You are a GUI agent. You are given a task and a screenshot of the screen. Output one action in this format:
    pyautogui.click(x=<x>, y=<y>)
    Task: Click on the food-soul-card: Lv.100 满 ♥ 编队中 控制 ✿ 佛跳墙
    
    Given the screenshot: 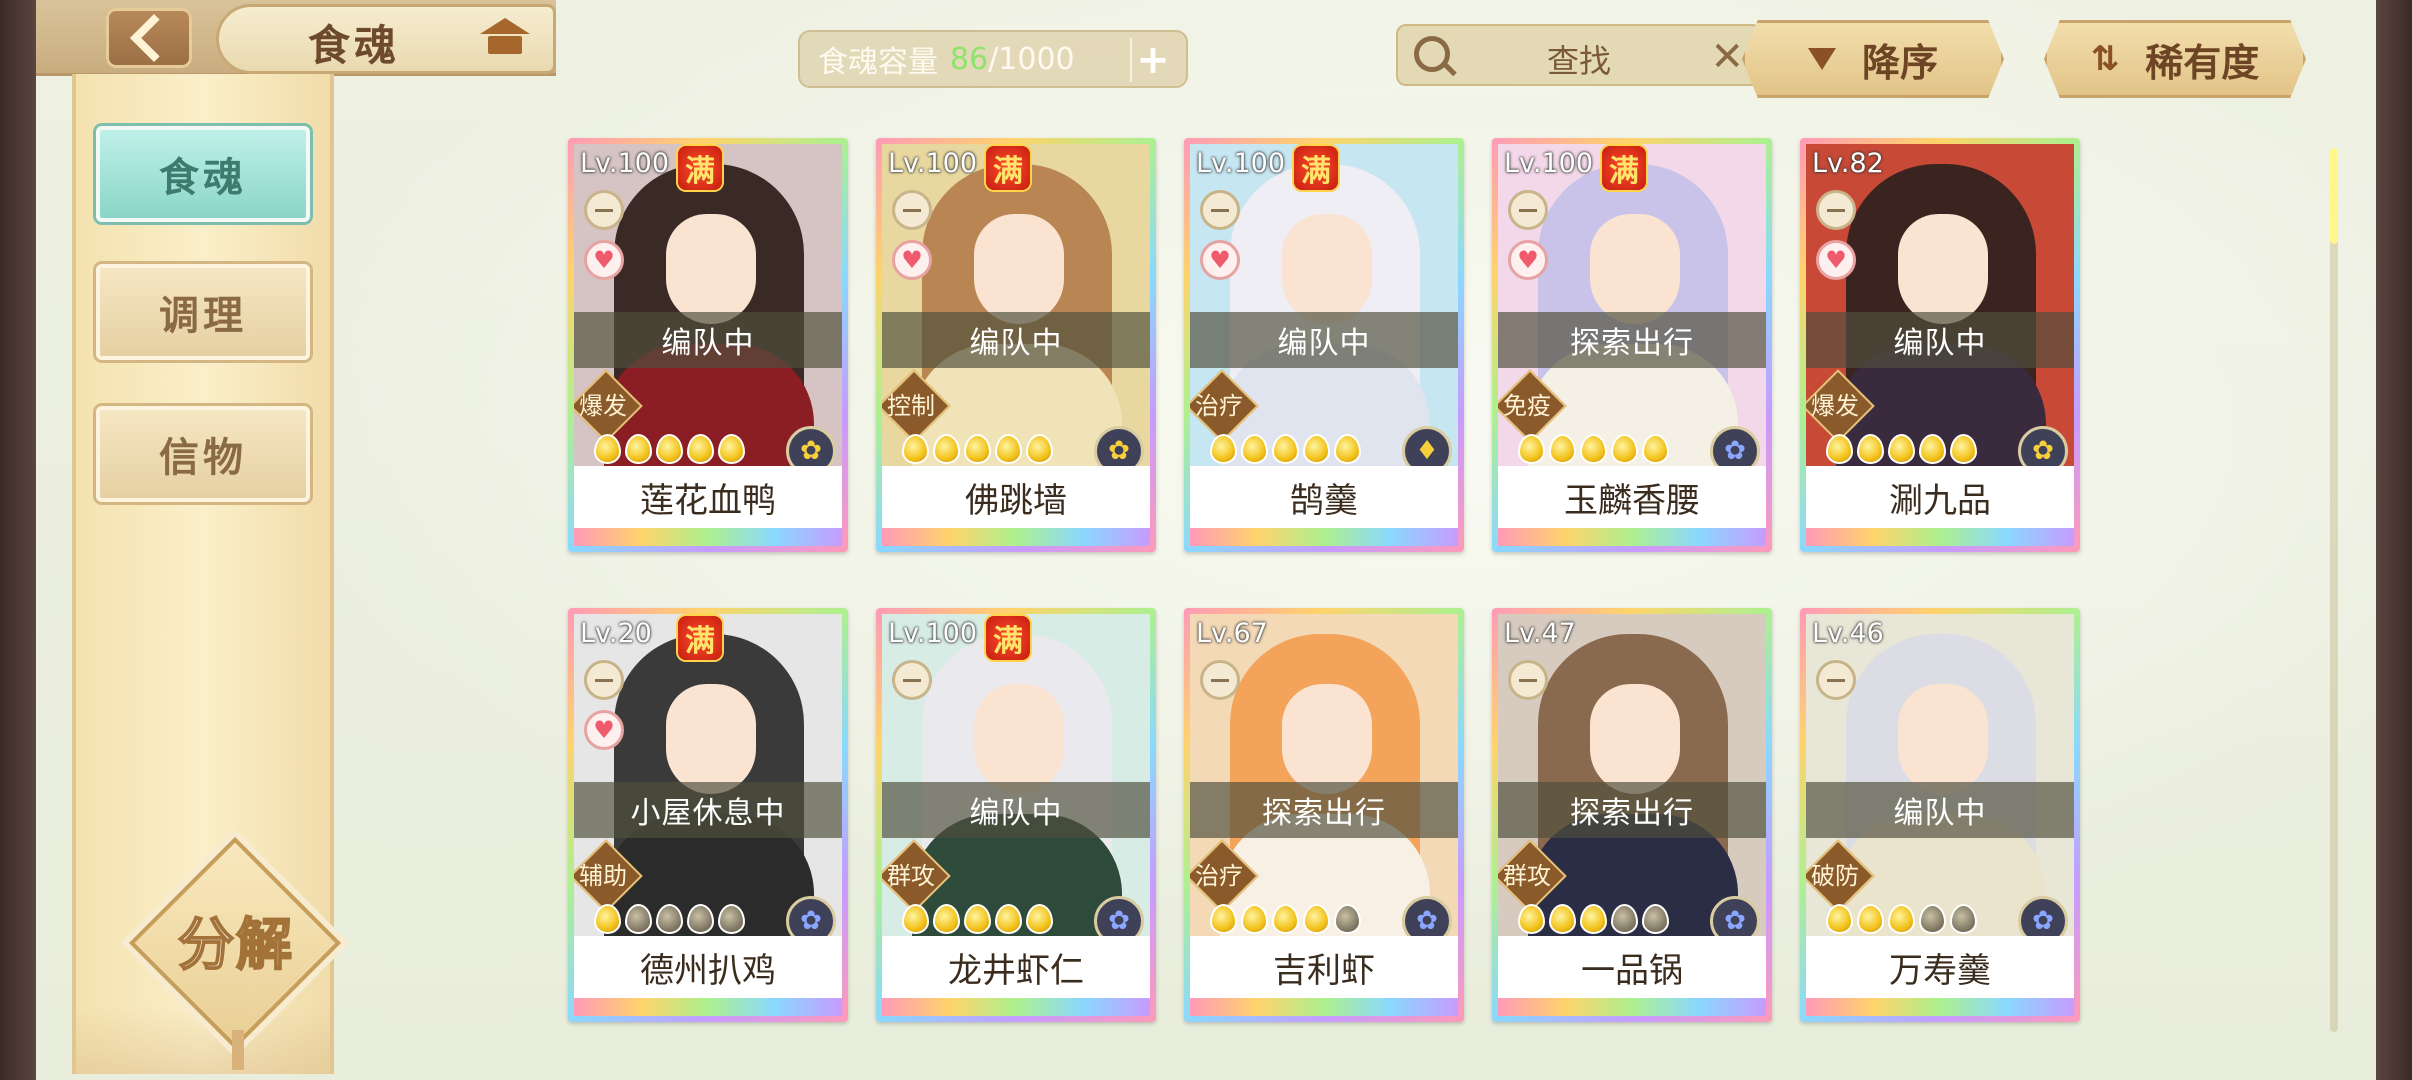 What is the action you would take?
    pyautogui.click(x=1016, y=345)
    